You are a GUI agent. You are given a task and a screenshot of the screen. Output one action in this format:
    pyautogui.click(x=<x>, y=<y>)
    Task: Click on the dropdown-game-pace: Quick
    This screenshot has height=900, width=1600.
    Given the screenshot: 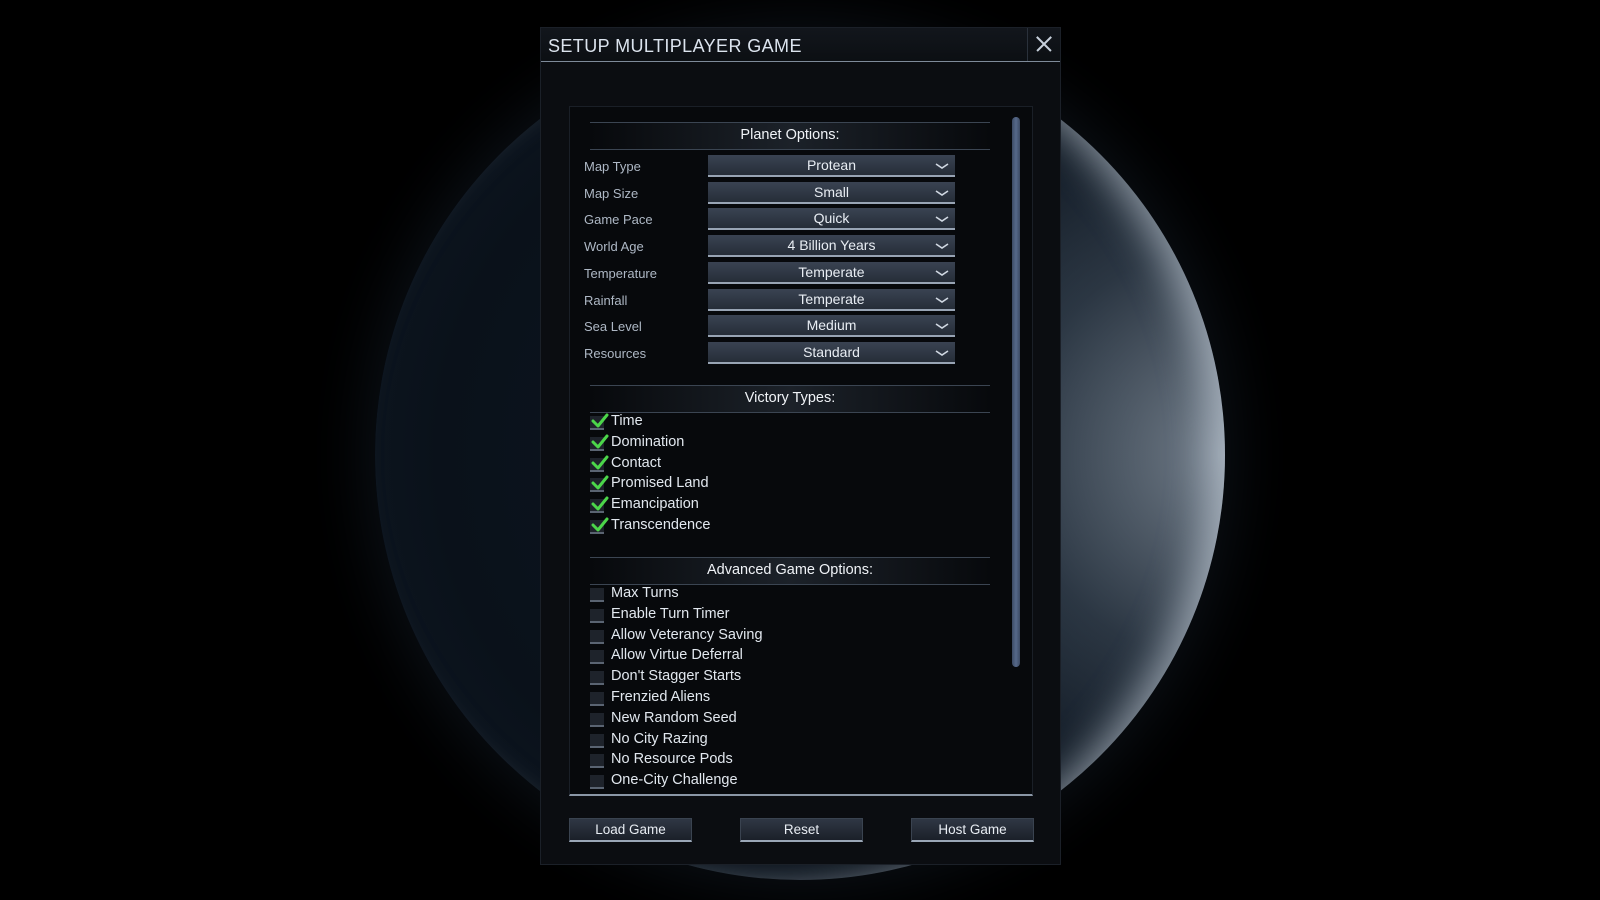 What is the action you would take?
    pyautogui.click(x=831, y=219)
    